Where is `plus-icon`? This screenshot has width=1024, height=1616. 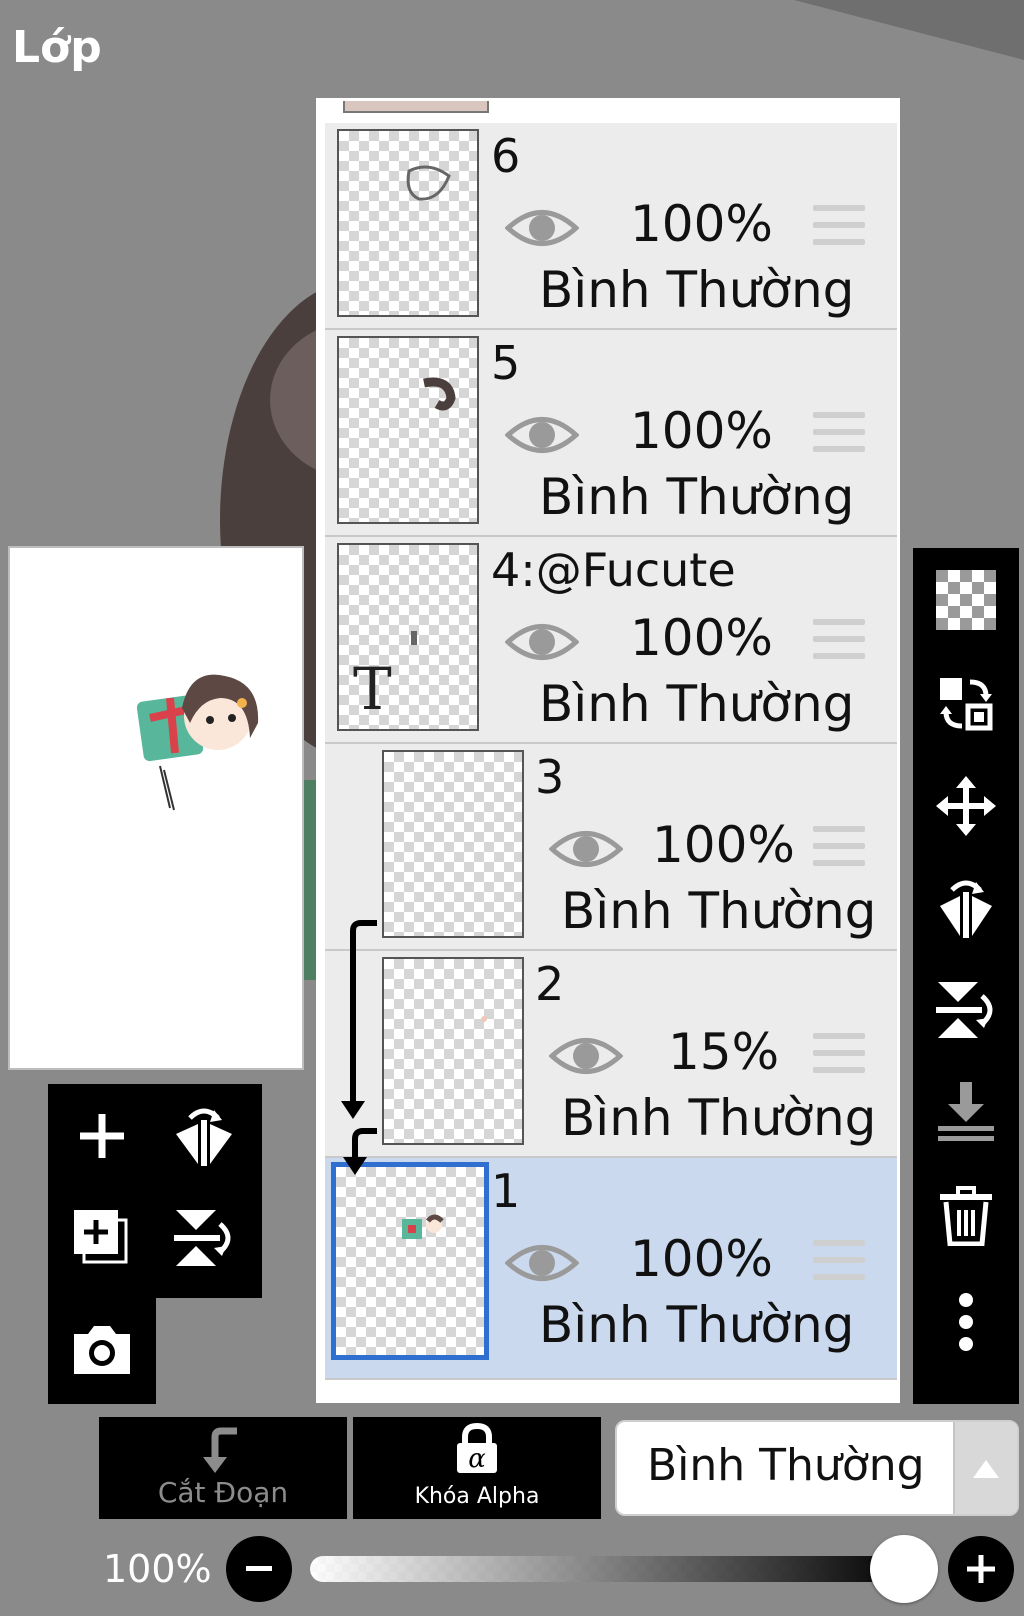
plus-icon is located at coordinates (981, 1569).